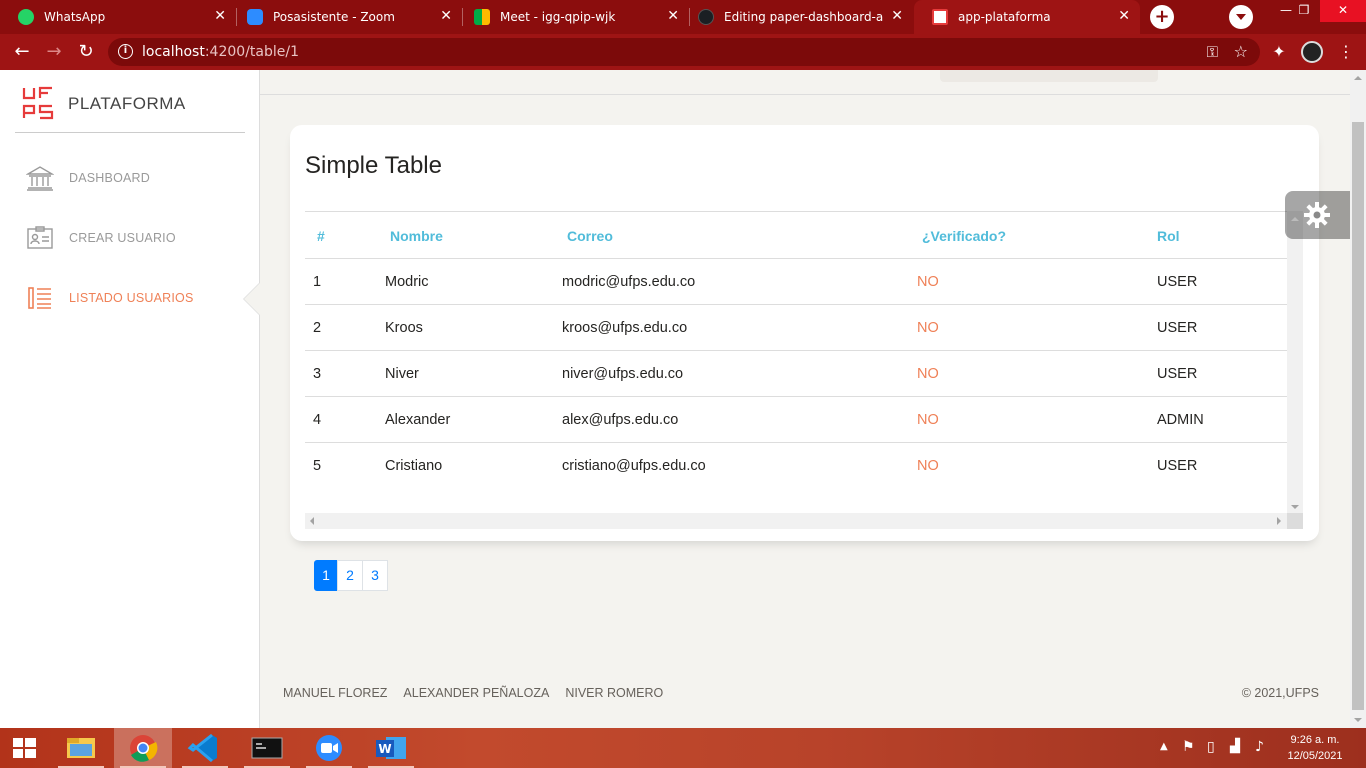 This screenshot has width=1366, height=768. Describe the element at coordinates (1164, 754) in the screenshot. I see `show-hidden-icons-icon: ▲` at that location.